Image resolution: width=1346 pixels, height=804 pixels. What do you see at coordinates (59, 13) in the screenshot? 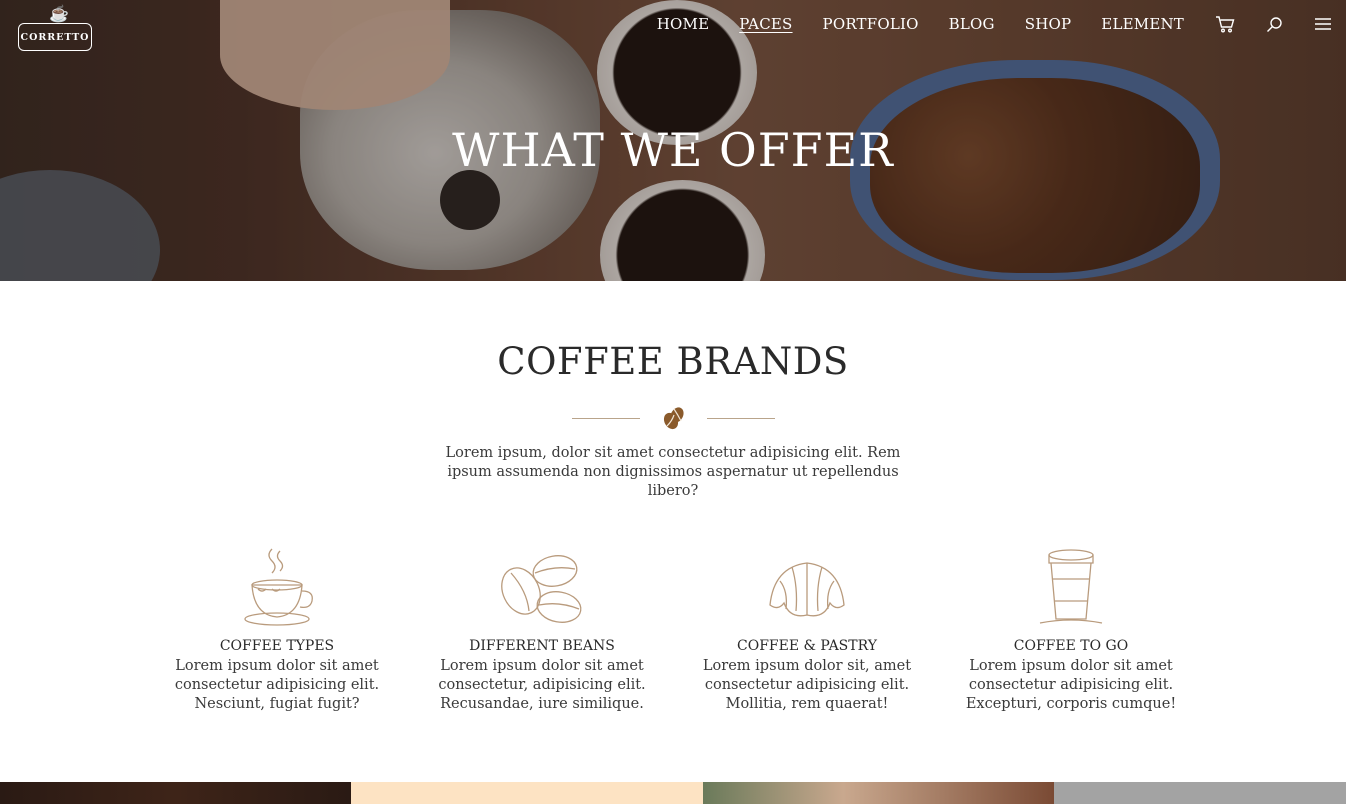
I see `coffee-cup-icon: ☕` at bounding box center [59, 13].